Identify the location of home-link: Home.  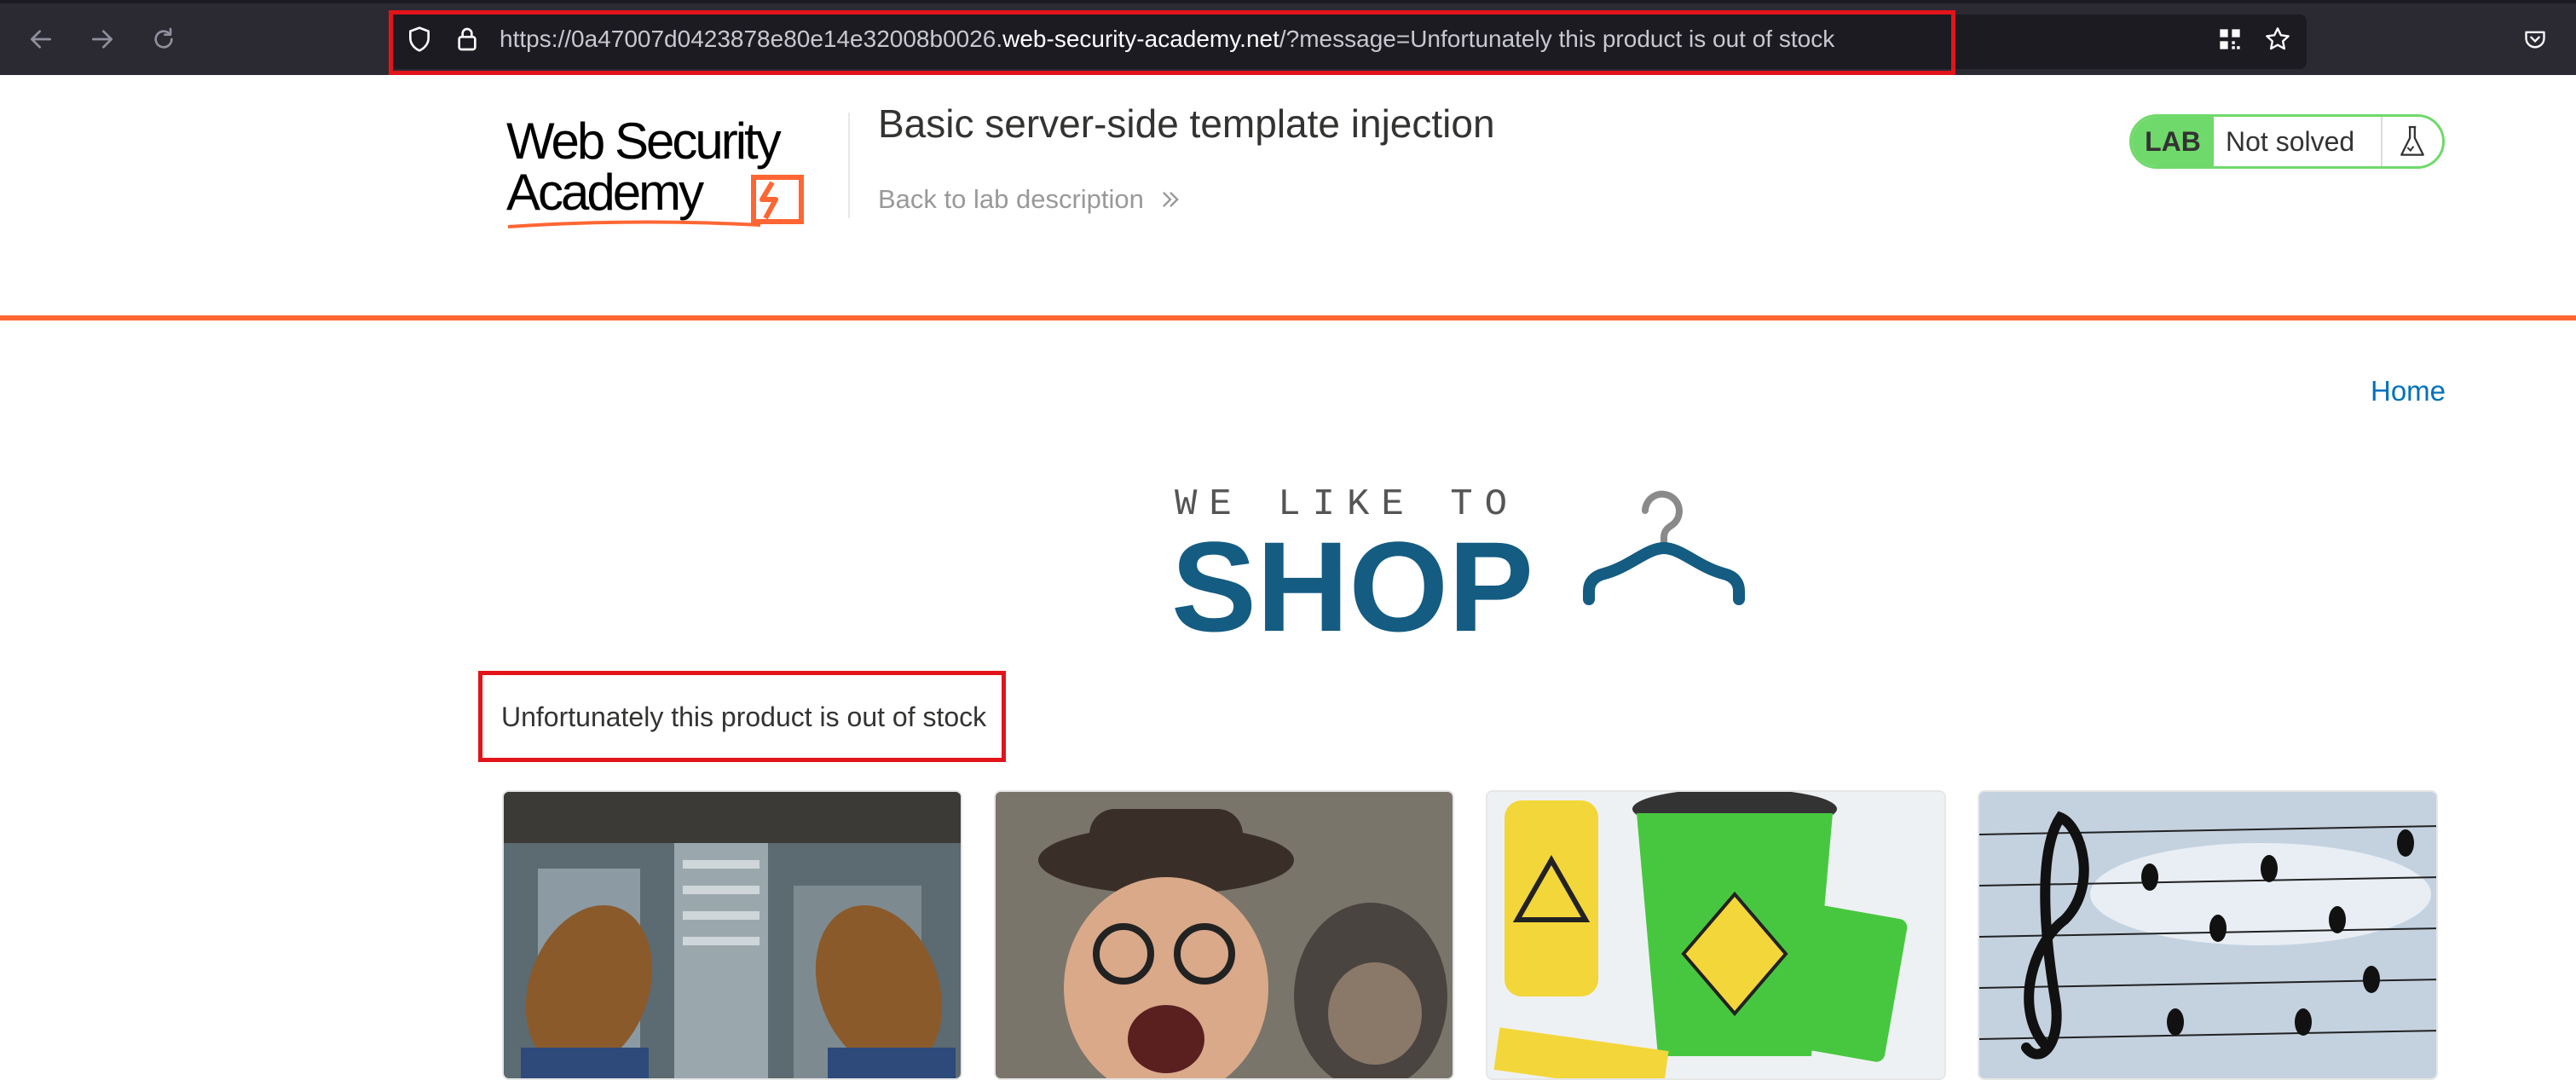
(2408, 391).